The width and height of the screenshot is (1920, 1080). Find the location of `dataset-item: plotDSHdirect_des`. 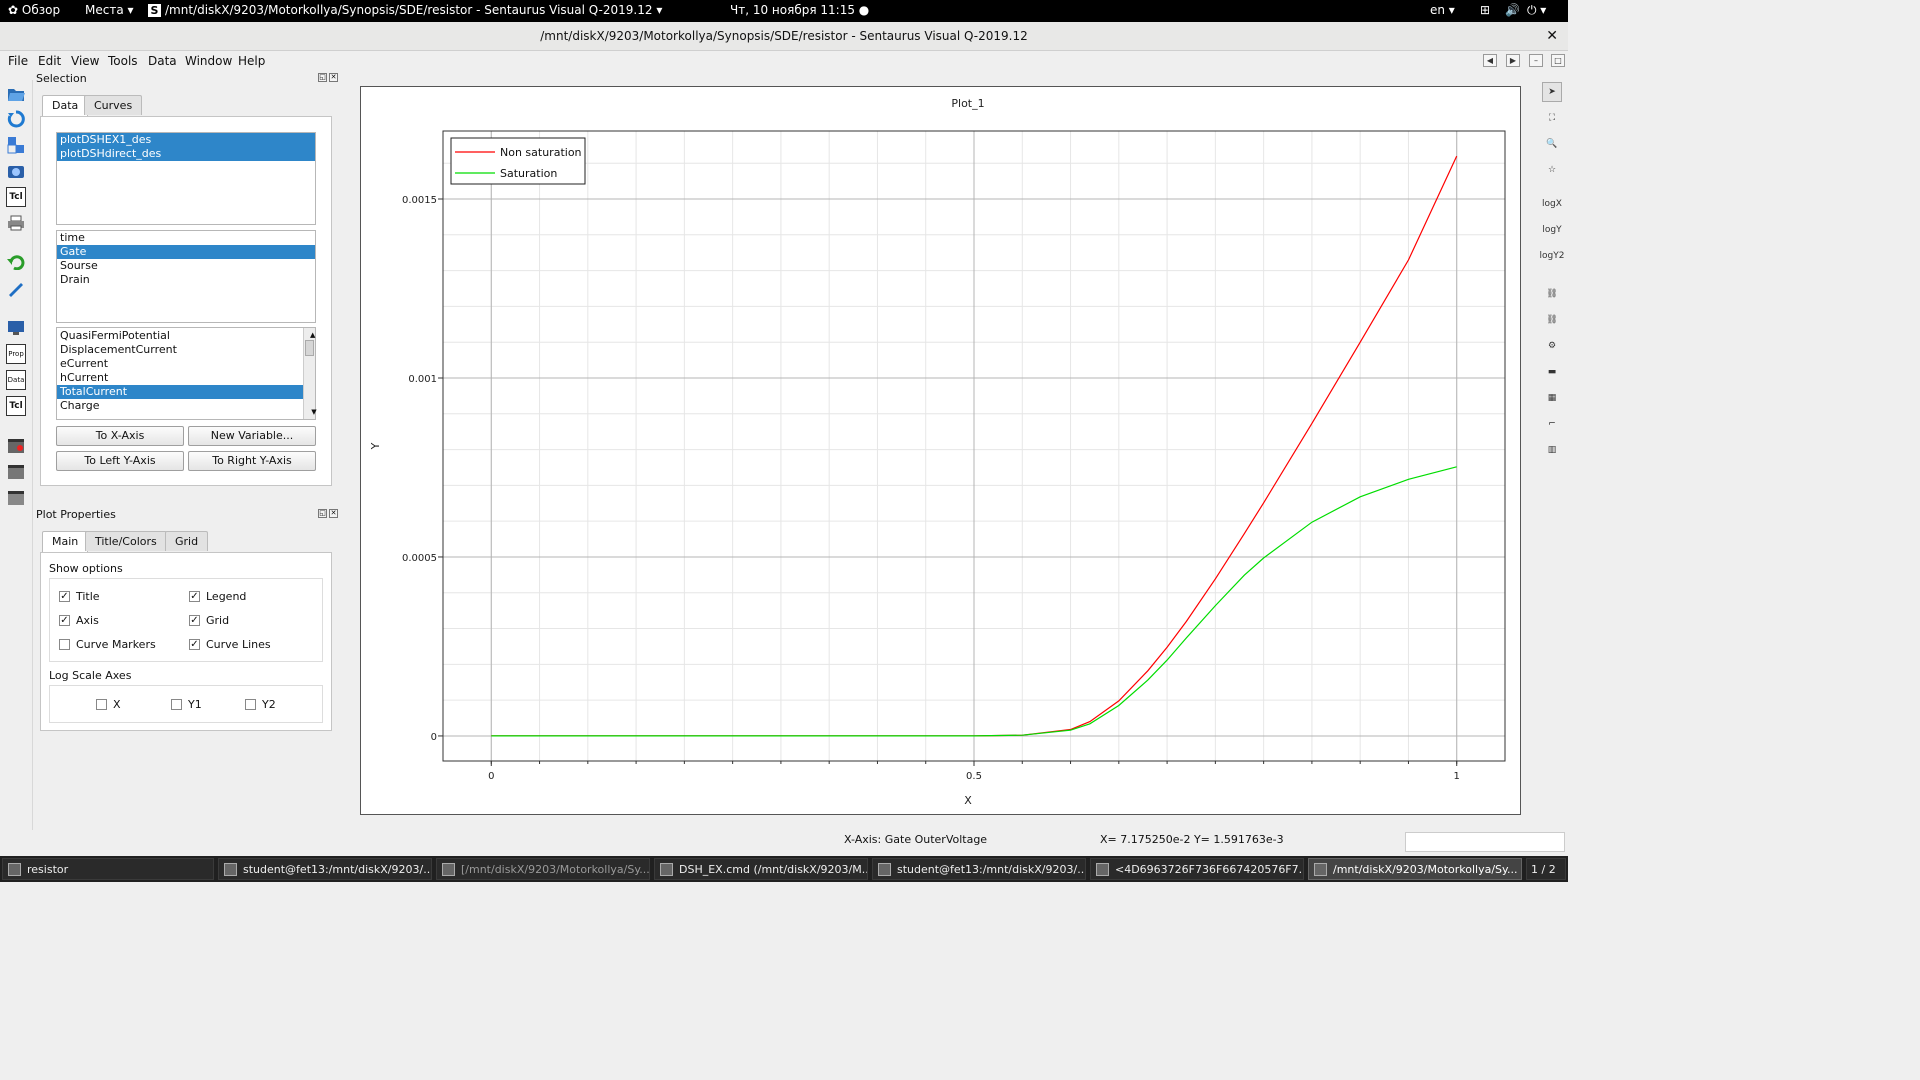

dataset-item: plotDSHdirect_des is located at coordinates (186, 154).